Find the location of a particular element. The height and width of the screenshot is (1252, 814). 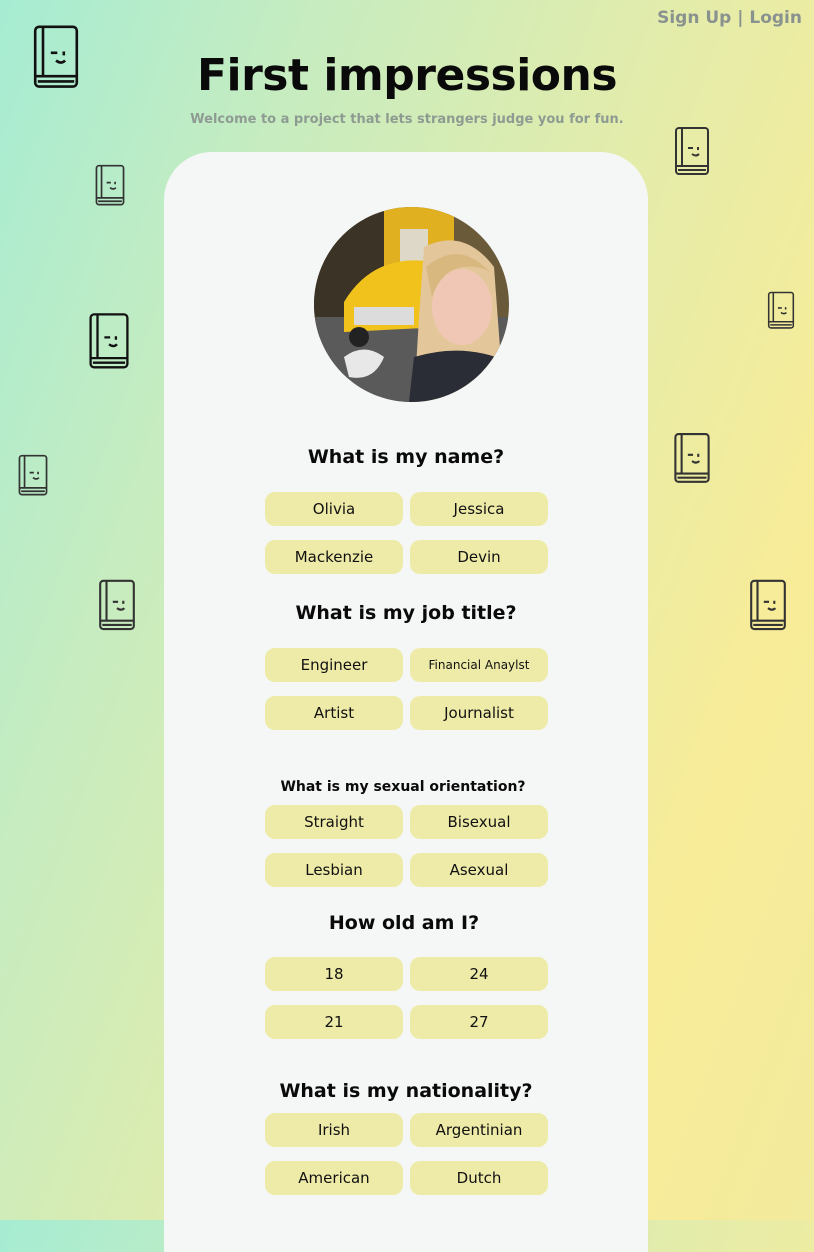

question-job-title: What is my job title? is located at coordinates (406, 613).